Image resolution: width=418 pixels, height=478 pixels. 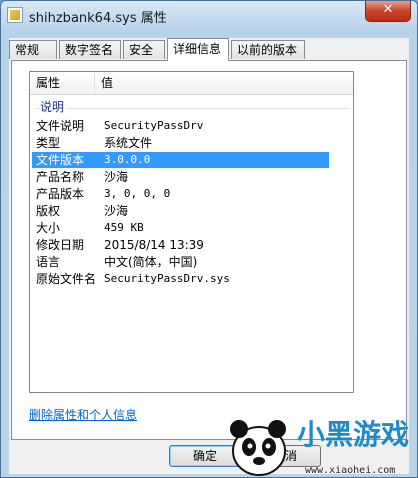 I want to click on property-name: 产品版本, so click(x=60, y=194).